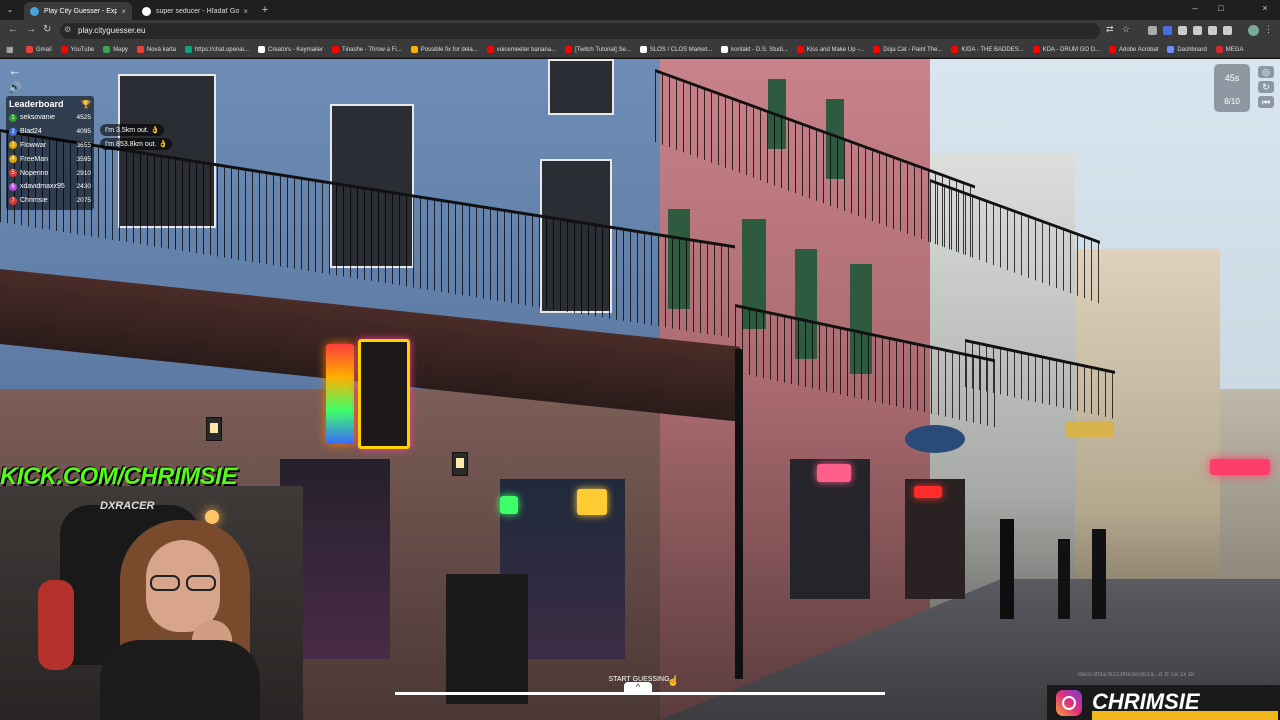  I want to click on skip-icon: ⏮, so click(1266, 102).